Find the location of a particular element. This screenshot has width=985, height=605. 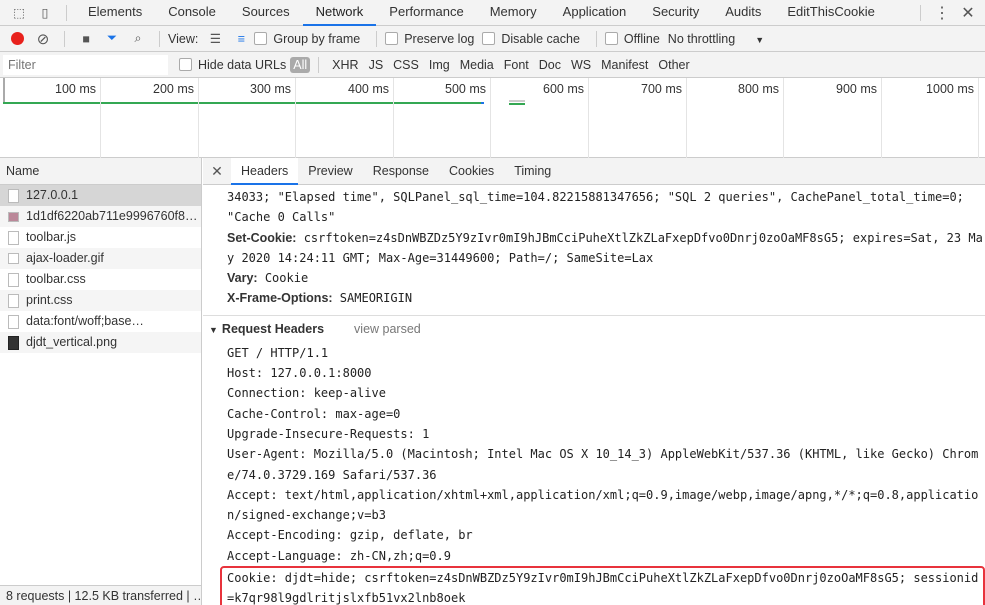

filter-type-other: Other is located at coordinates (673, 65).